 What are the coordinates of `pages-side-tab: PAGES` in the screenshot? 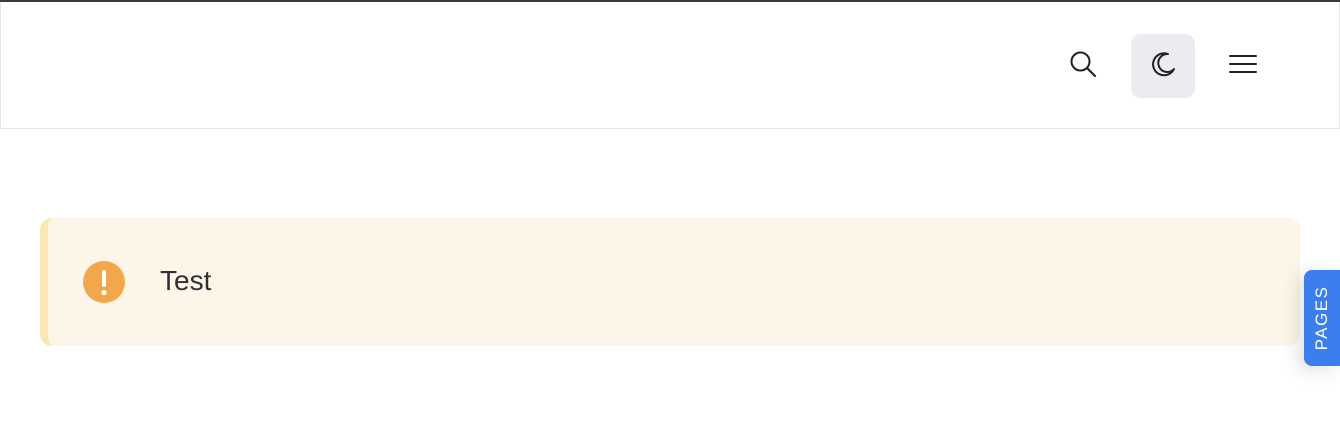 It's located at (1322, 318).